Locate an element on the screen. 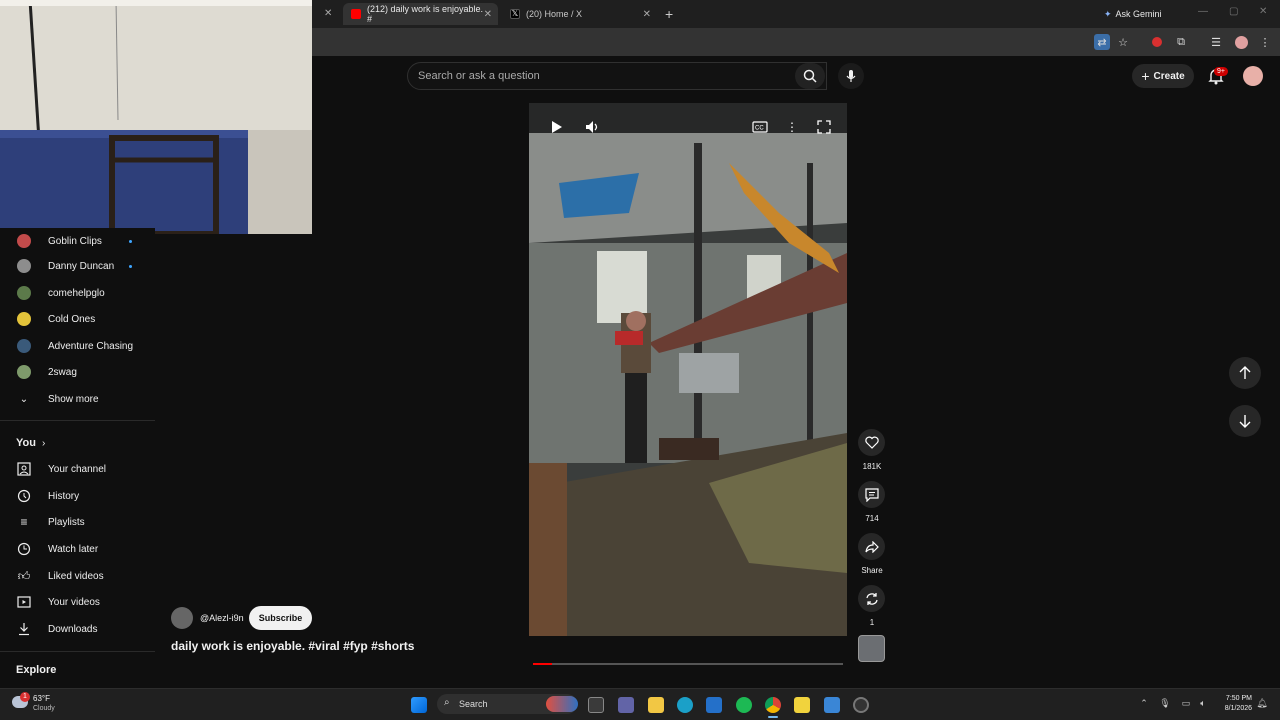  weather-alert-badge: 1 is located at coordinates (25, 697).